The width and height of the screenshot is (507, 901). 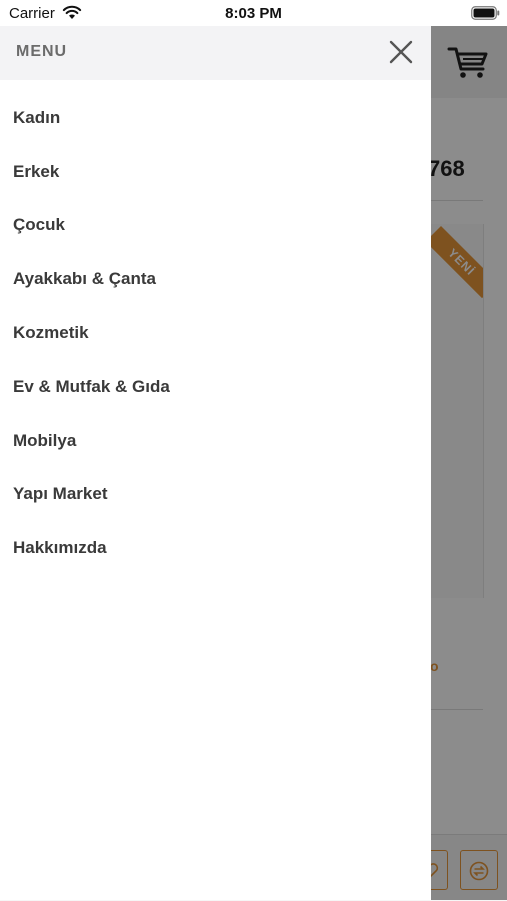 I want to click on menu-item-kadin: Kadın, so click(x=215, y=118).